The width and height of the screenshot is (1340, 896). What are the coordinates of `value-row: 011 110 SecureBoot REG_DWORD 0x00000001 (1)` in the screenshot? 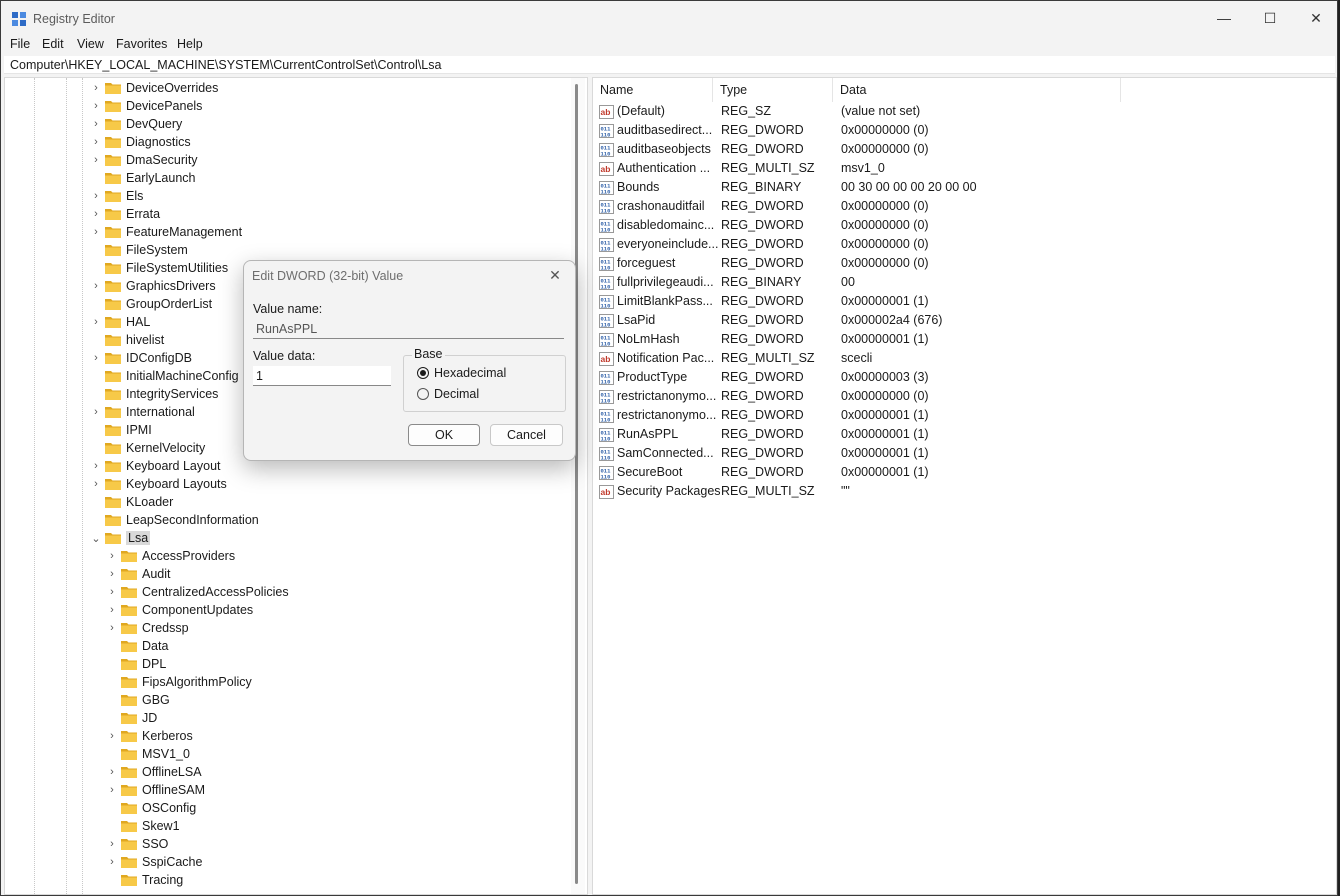 It's located at (962, 472).